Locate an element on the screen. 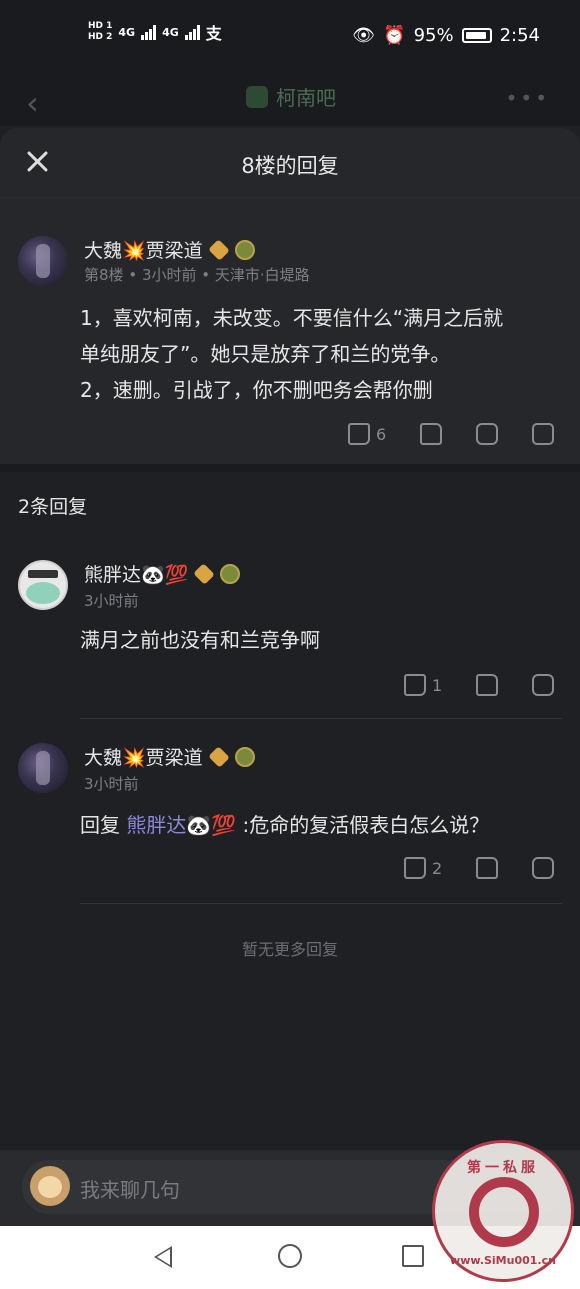 This screenshot has width=580, height=1289. like-count: 2 is located at coordinates (437, 868).